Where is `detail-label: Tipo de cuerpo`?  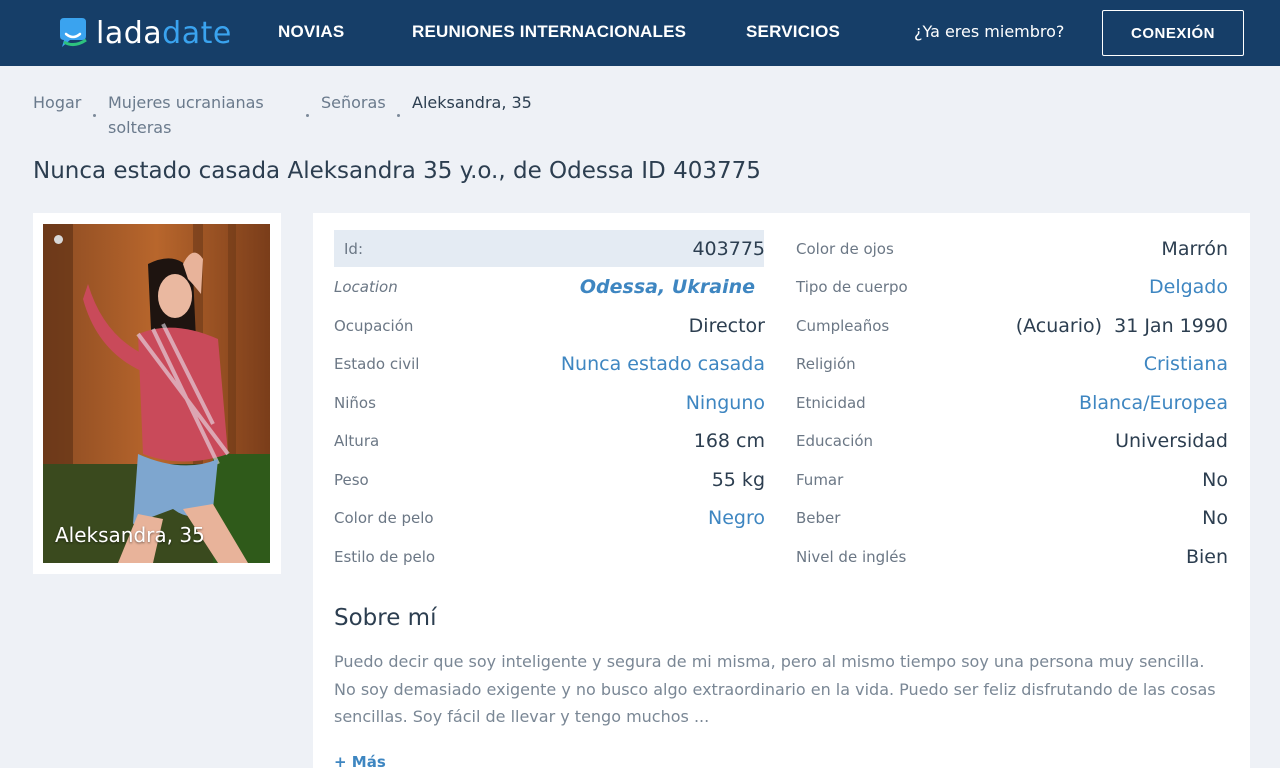 detail-label: Tipo de cuerpo is located at coordinates (852, 287).